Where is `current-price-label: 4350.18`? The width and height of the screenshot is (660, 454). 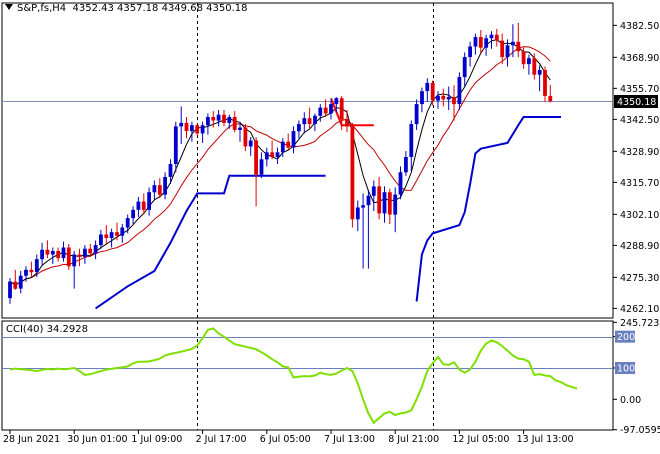 current-price-label: 4350.18 is located at coordinates (636, 102).